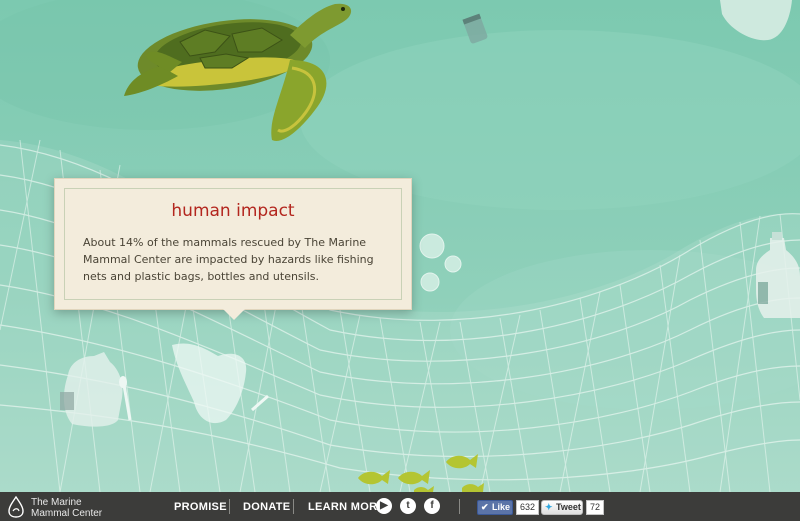 This screenshot has height=521, width=800. I want to click on logo-line-2: Mammal Center, so click(67, 513).